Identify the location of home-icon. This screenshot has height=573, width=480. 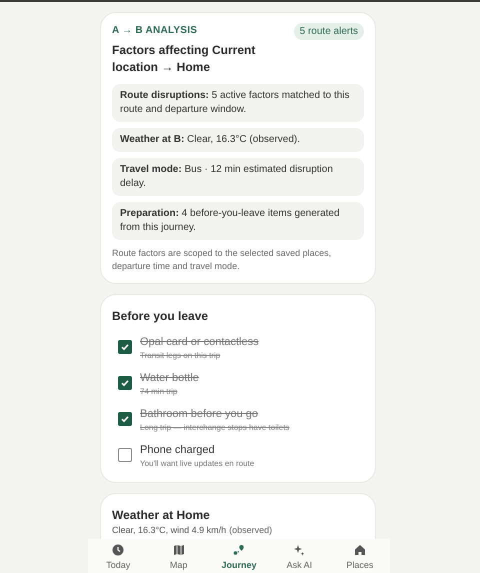
(360, 550).